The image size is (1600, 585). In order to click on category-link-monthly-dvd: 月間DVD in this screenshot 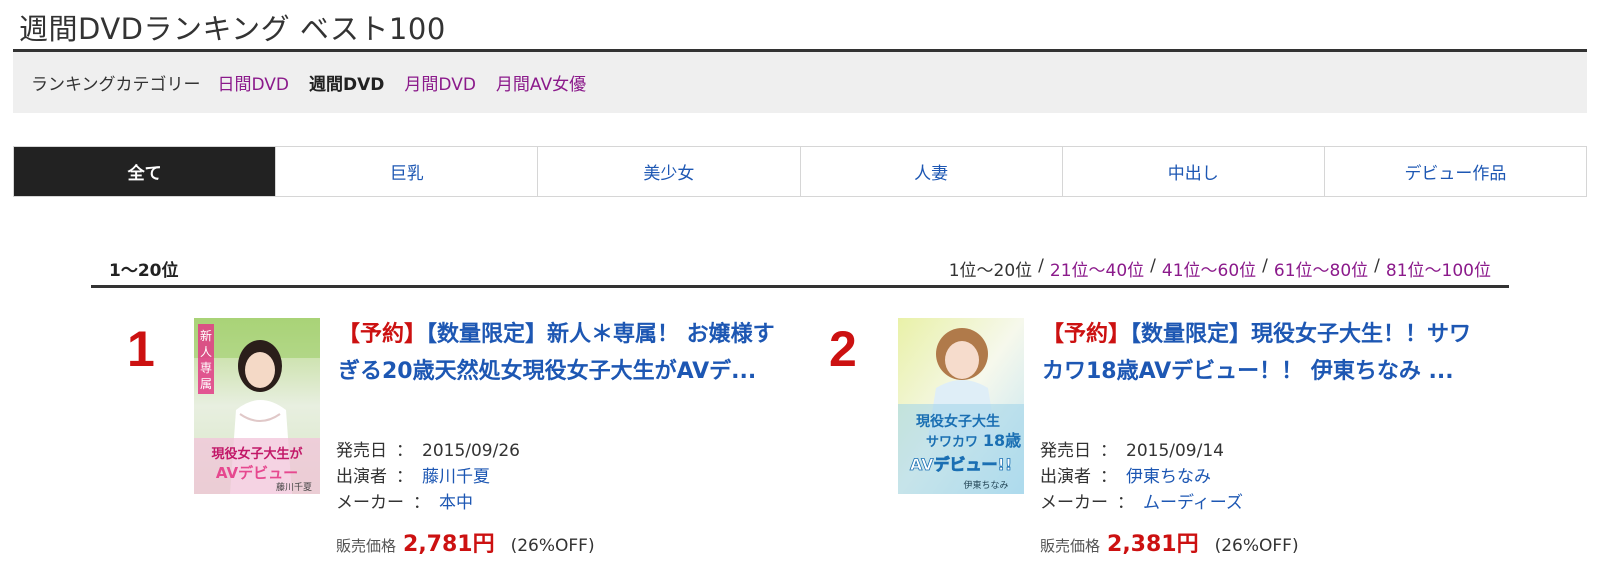, I will do `click(440, 82)`.